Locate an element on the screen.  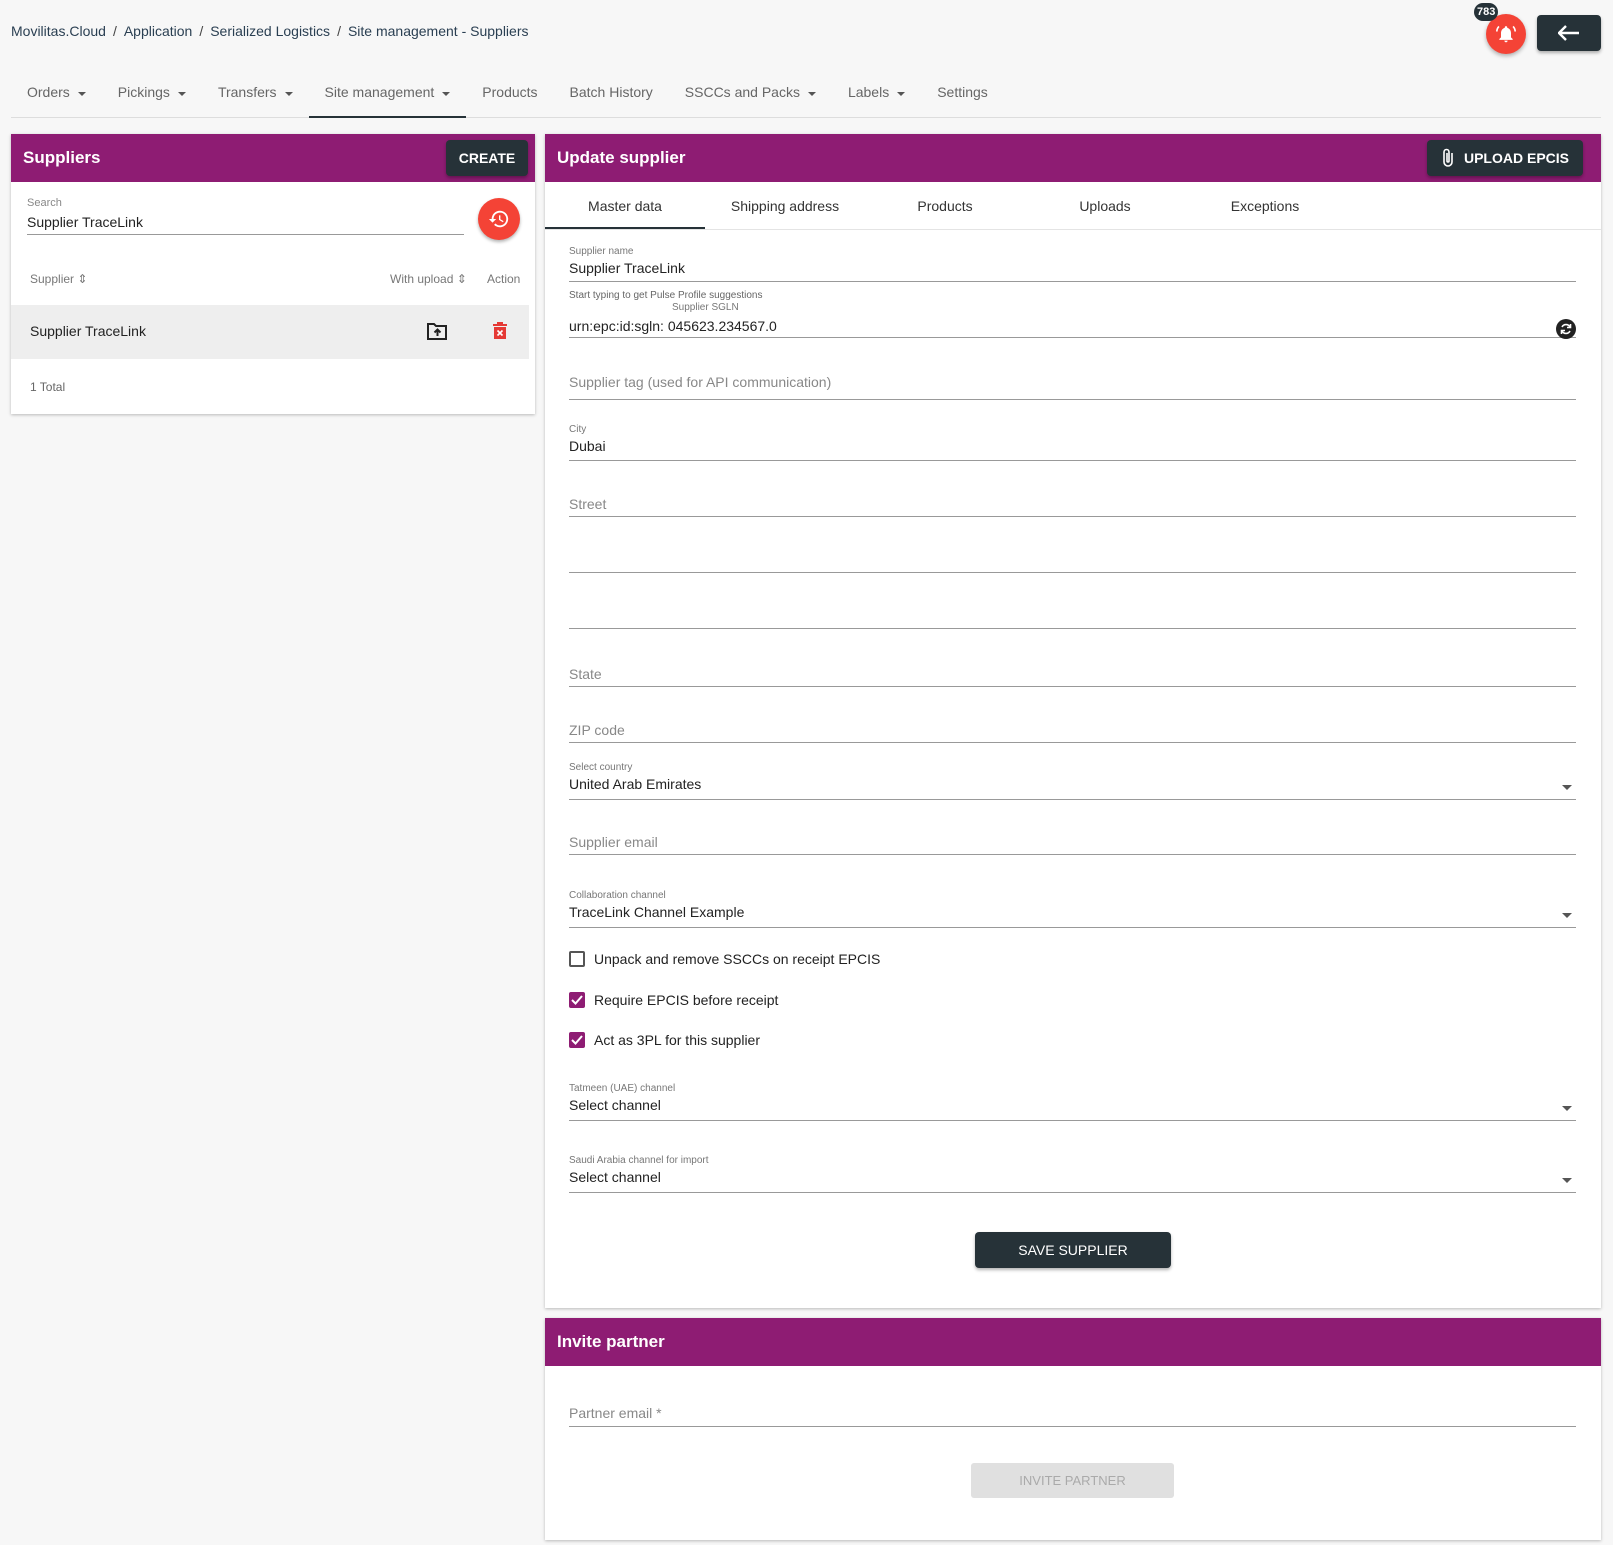
reset-search-button is located at coordinates (499, 219).